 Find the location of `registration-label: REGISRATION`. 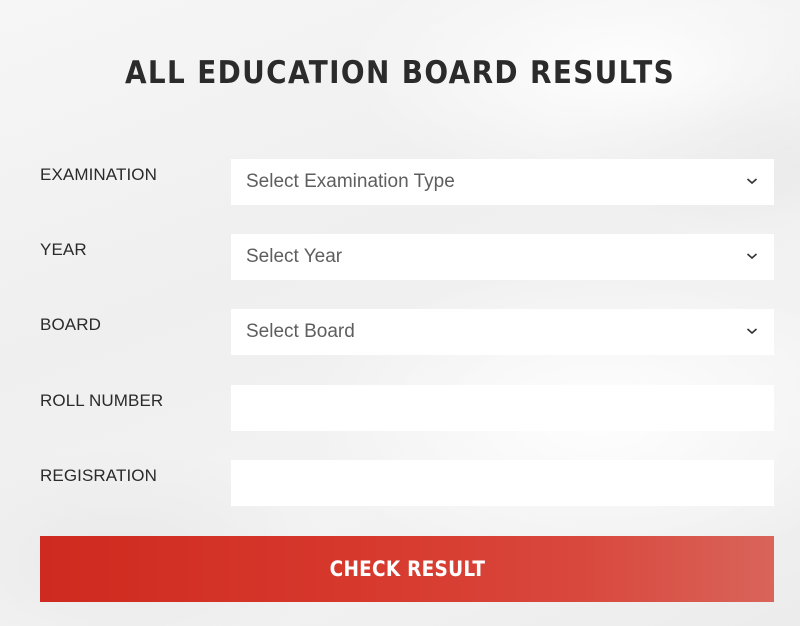

registration-label: REGISRATION is located at coordinates (98, 475).